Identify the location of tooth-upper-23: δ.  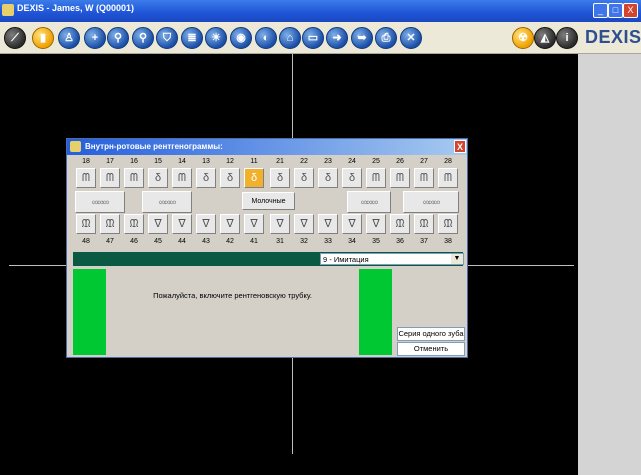
(328, 178).